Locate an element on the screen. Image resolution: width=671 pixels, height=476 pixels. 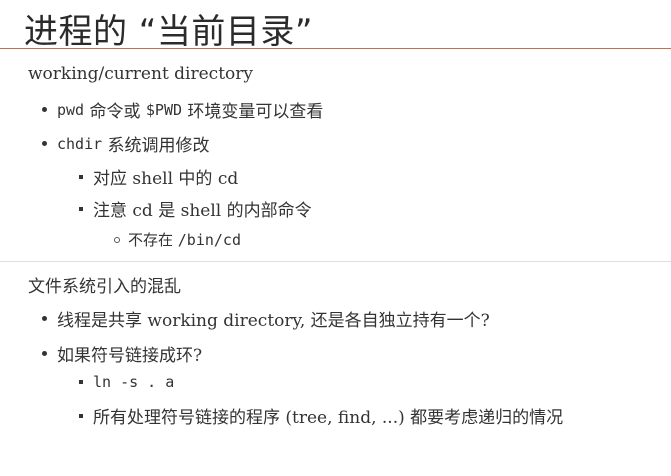
slide-title: 进程的 “当前目录” is located at coordinates (169, 32).